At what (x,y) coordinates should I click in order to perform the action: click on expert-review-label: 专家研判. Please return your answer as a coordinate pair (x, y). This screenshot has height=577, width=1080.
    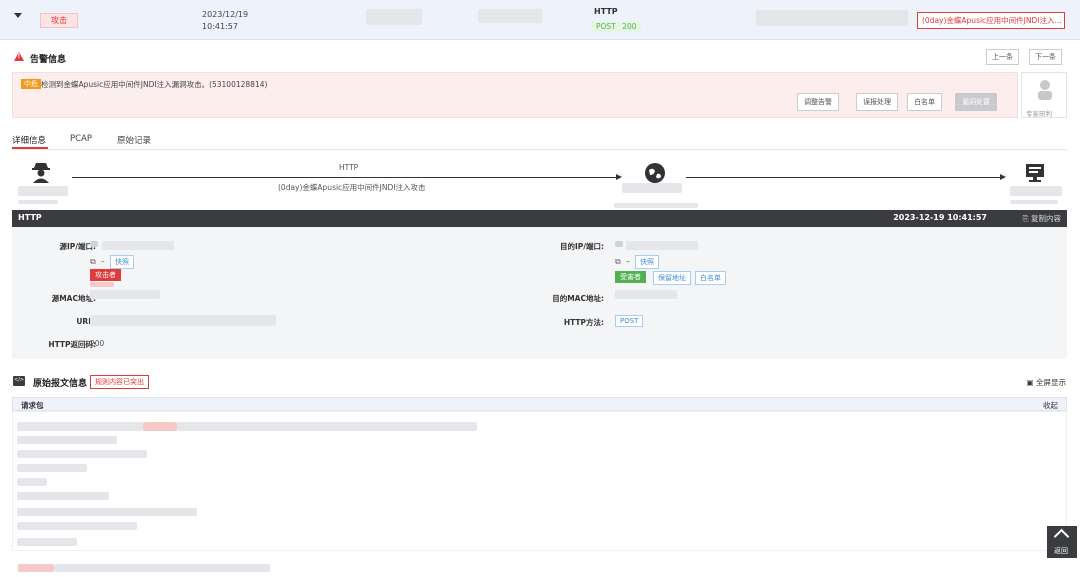
    Looking at the image, I should click on (1039, 114).